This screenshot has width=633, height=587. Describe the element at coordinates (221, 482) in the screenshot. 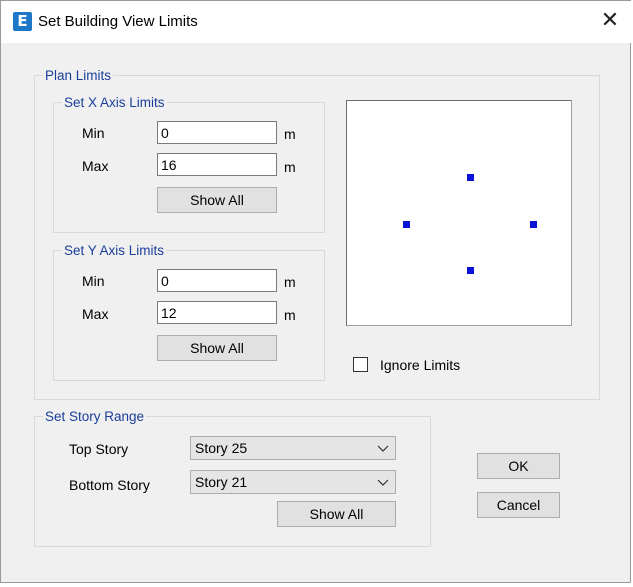

I see `bottom-story-value: Story 21` at that location.